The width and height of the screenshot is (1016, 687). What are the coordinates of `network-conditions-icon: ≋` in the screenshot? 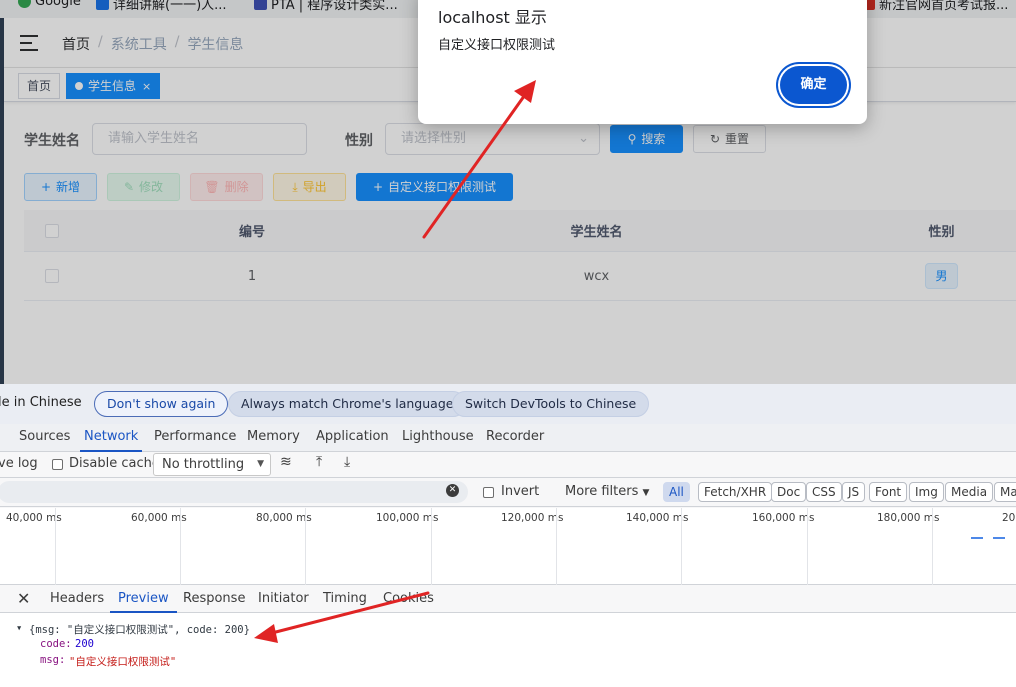 It's located at (286, 462).